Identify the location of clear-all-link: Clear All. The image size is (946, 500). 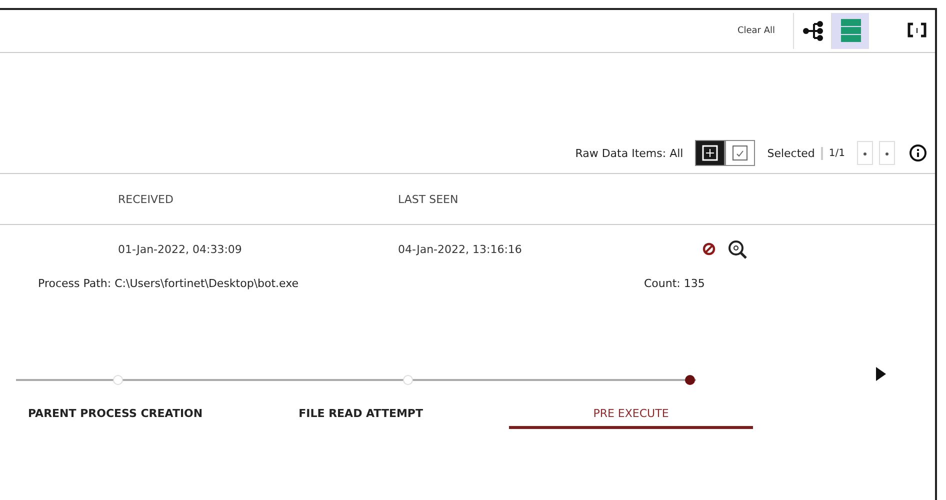
(756, 31).